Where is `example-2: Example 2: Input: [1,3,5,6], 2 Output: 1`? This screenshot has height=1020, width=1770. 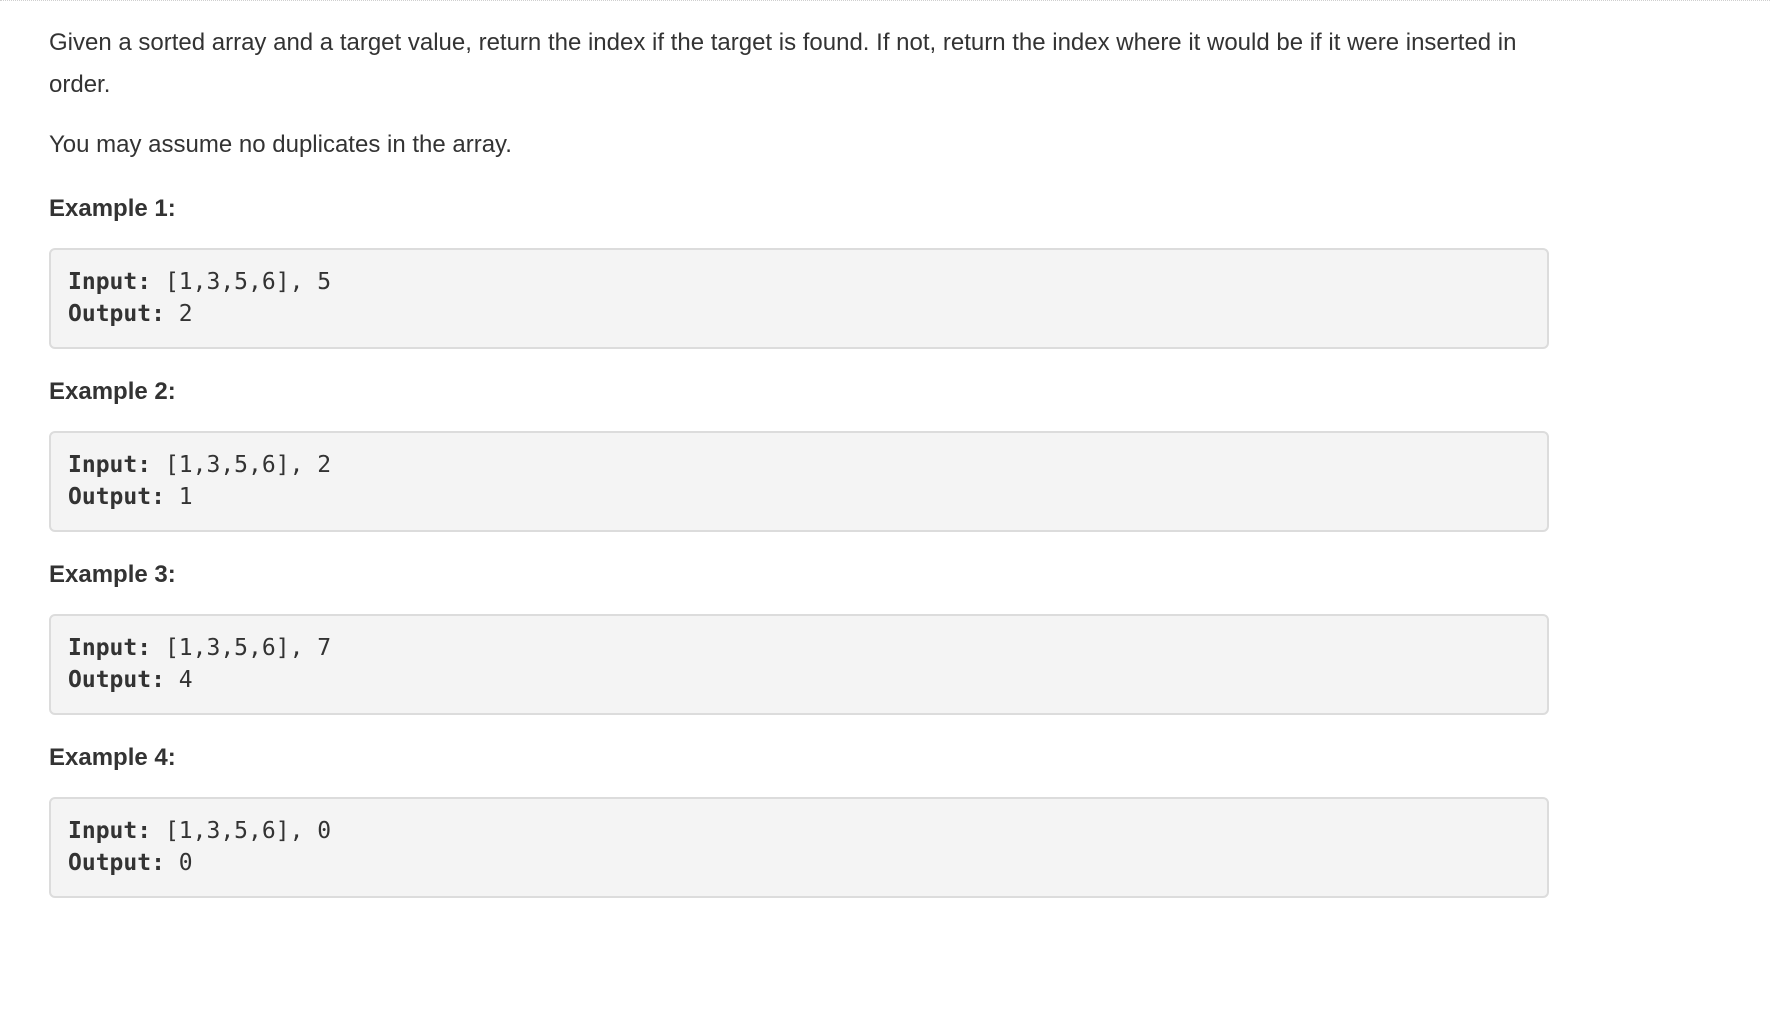 example-2: Example 2: Input: [1,3,5,6], 2 Output: 1 is located at coordinates (799, 454).